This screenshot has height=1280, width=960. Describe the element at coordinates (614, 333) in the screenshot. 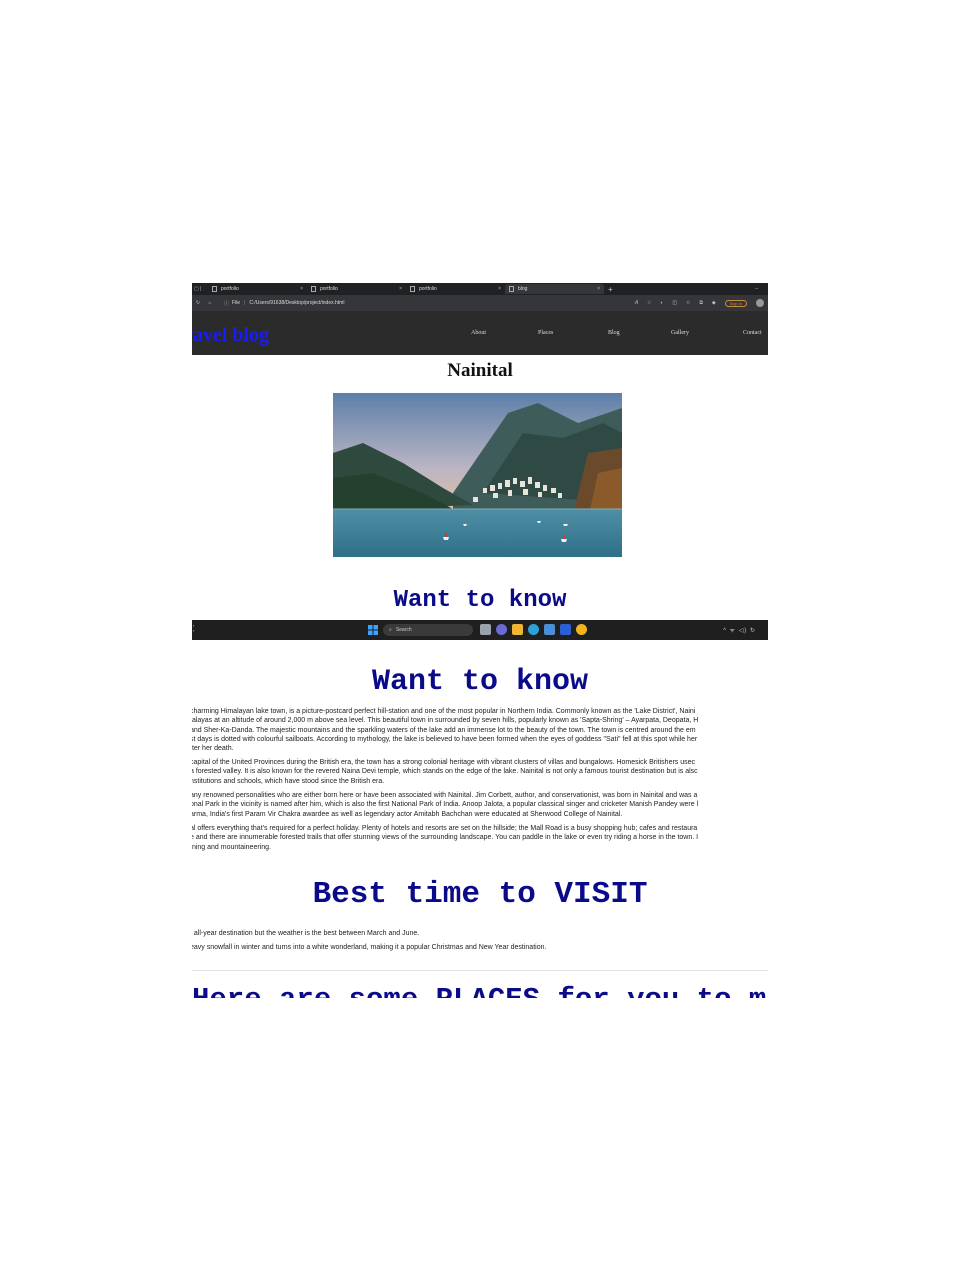

I see `nav-blog: Blog` at that location.